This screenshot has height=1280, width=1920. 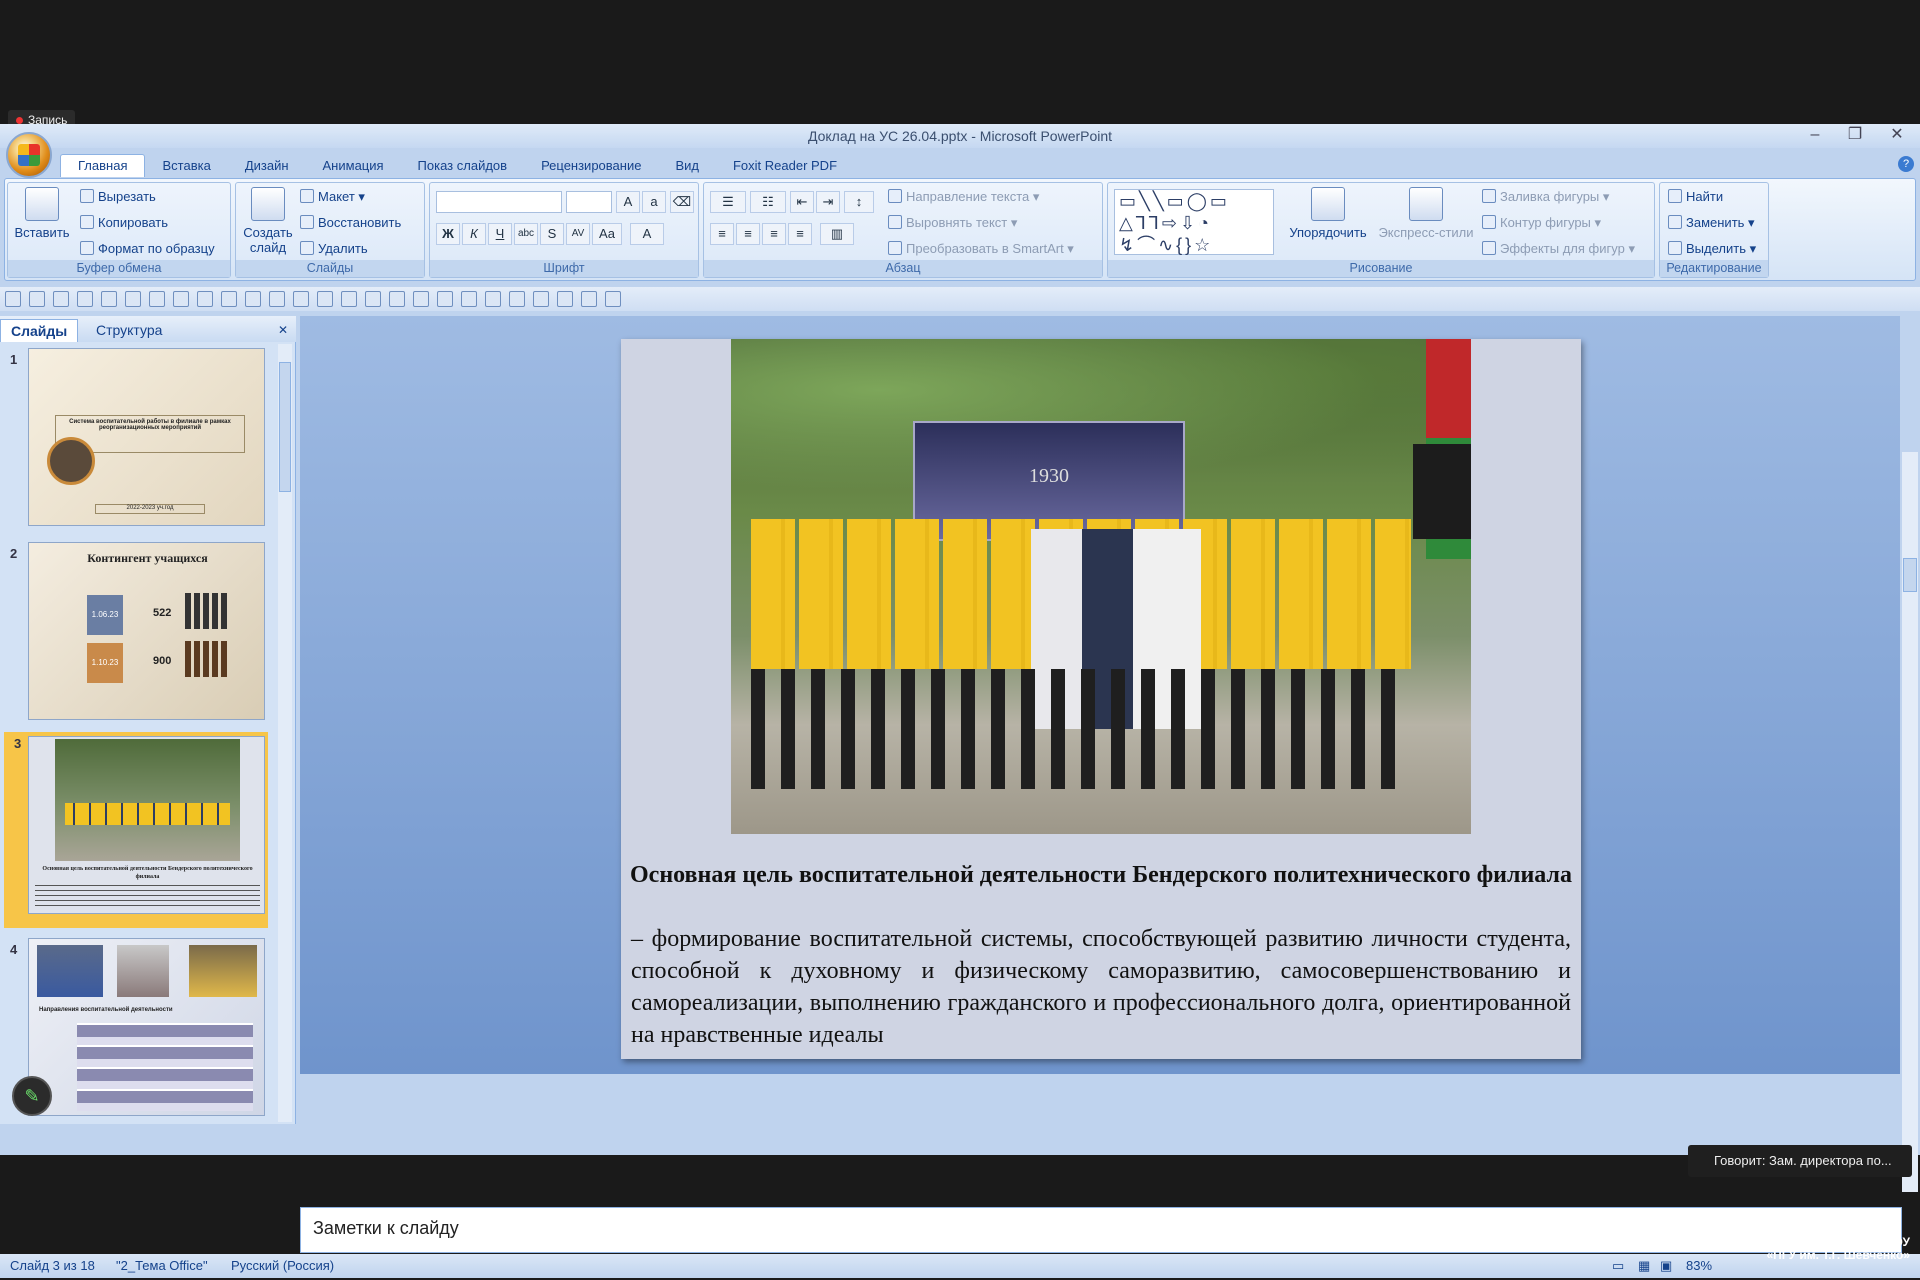 What do you see at coordinates (607, 234) in the screenshot?
I see `case-button: Aa` at bounding box center [607, 234].